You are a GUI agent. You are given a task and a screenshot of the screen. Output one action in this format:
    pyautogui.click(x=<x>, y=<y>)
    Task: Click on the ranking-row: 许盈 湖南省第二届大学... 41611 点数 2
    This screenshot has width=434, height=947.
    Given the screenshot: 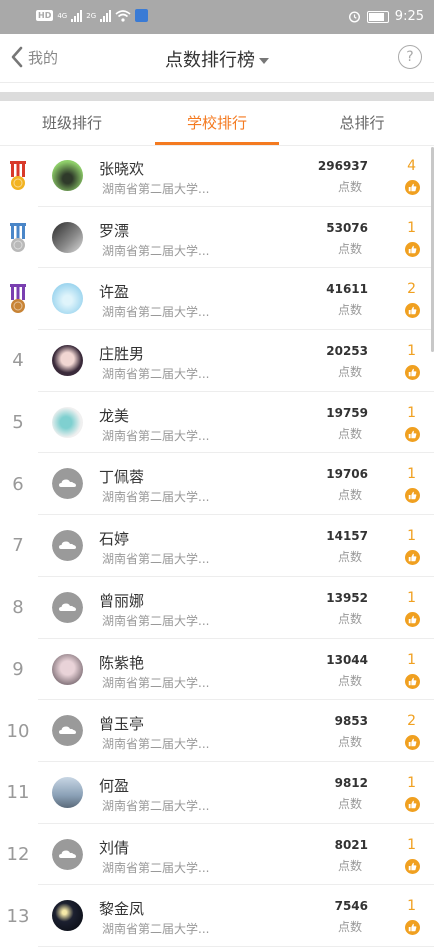 What is the action you would take?
    pyautogui.click(x=217, y=299)
    